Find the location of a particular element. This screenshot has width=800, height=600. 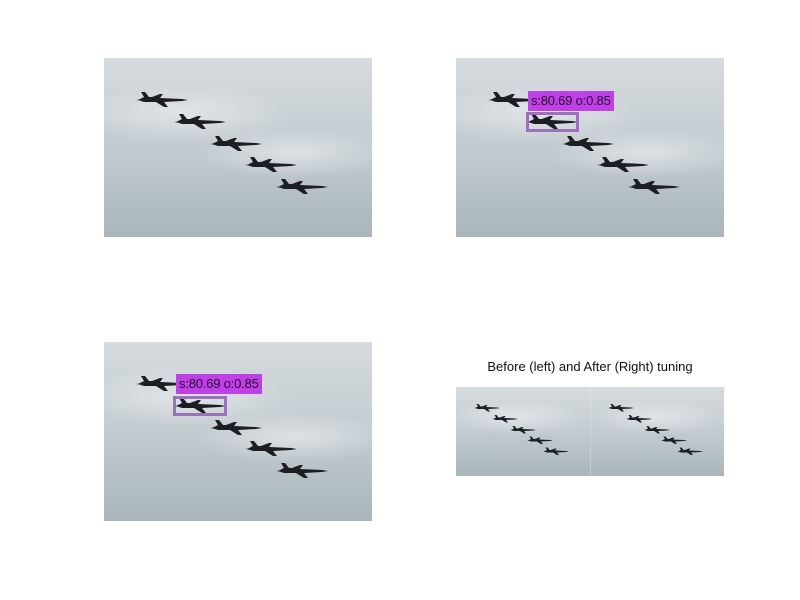

before-tuning-detection-panel: s:80.69 o:0.85 is located at coordinates (238, 431).